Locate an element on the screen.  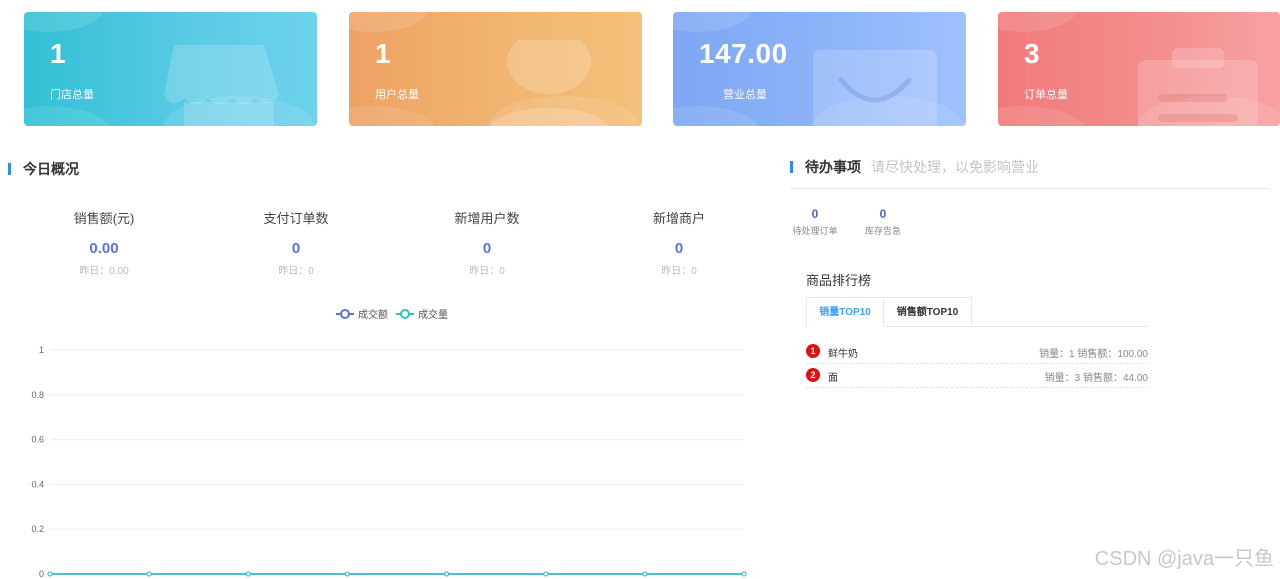
product-name: 鲜牛奶 is located at coordinates (843, 354).